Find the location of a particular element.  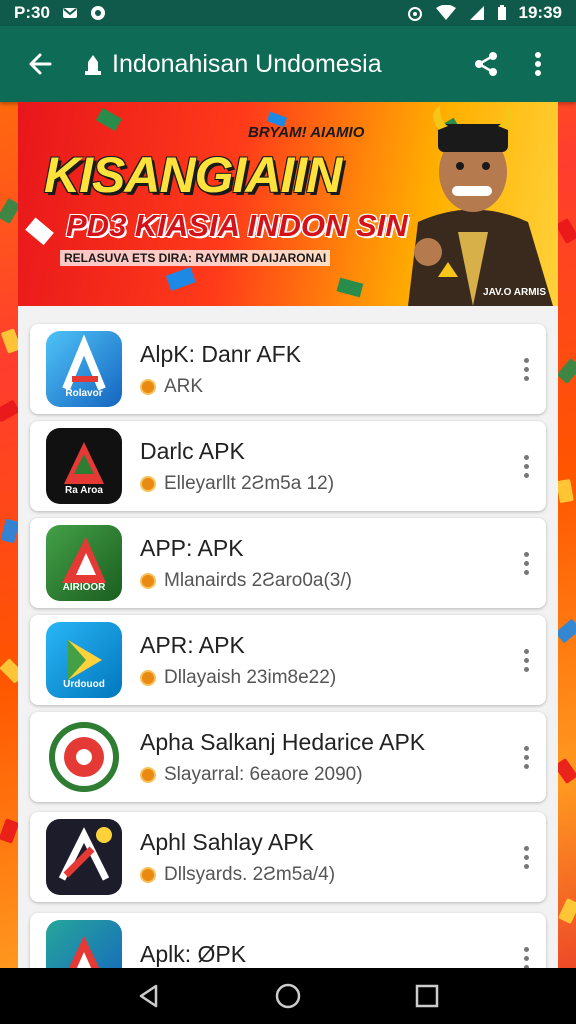

status-time-left: P:30 is located at coordinates (32, 12).